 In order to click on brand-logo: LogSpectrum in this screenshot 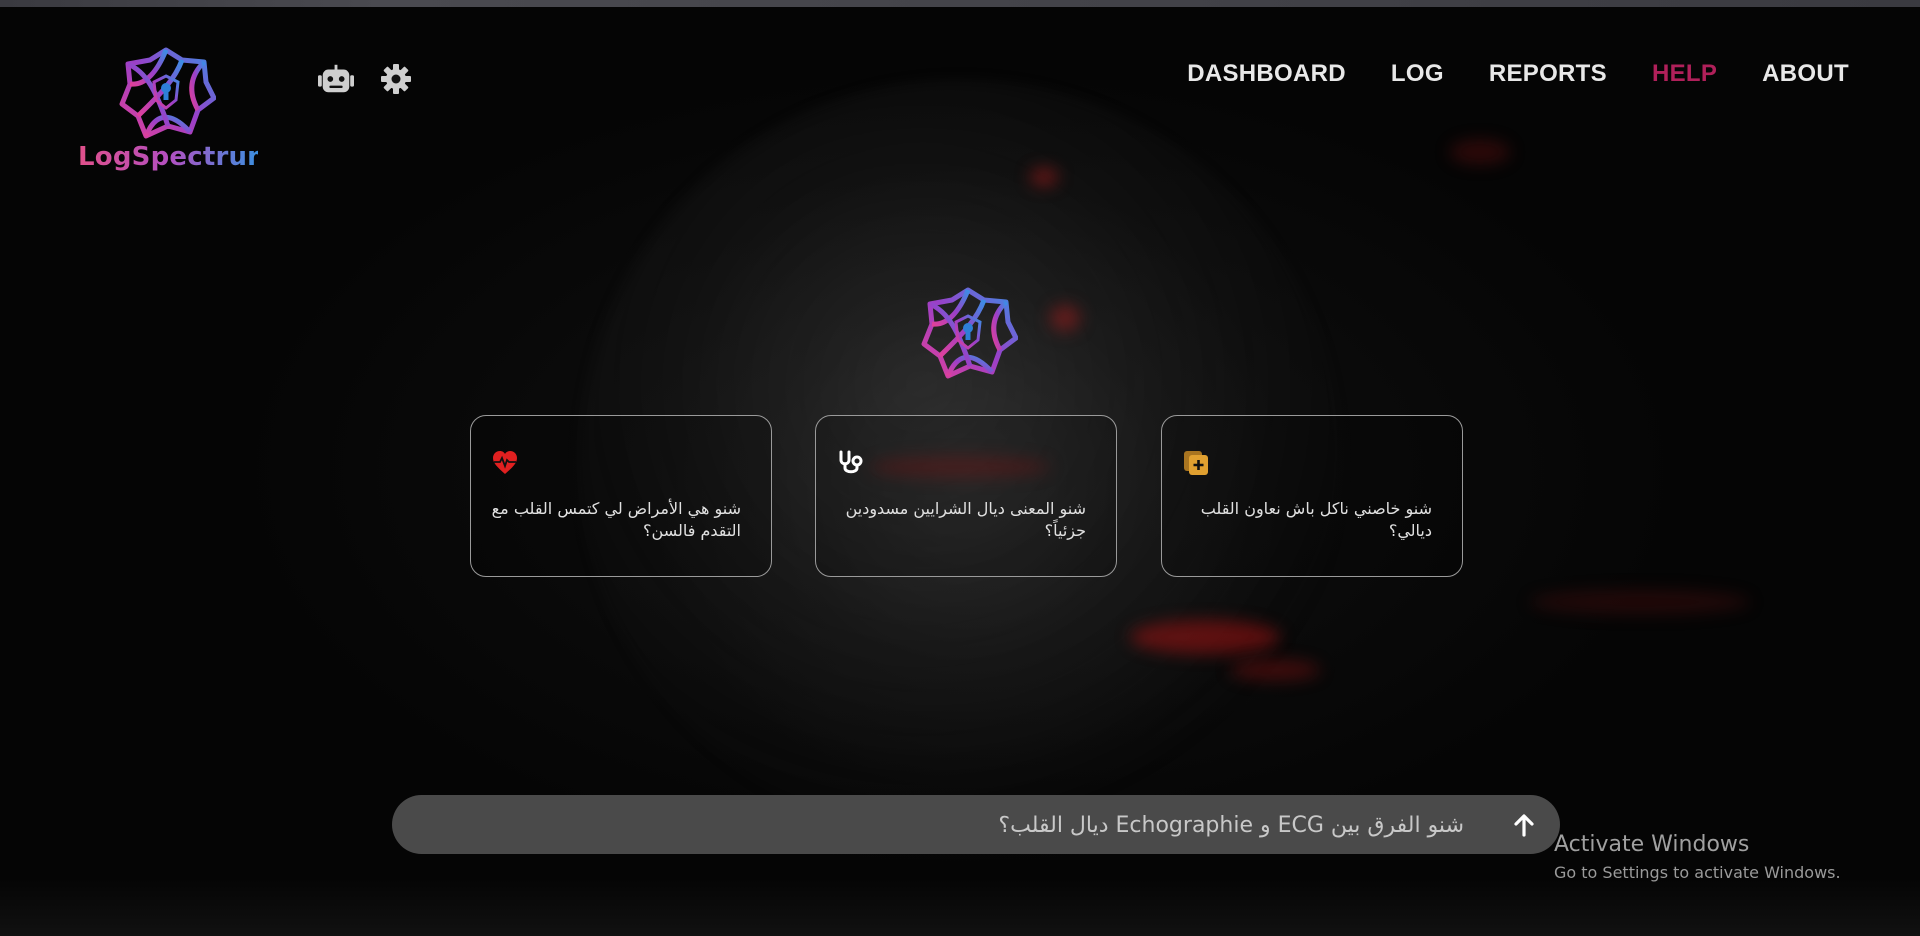, I will do `click(176, 111)`.